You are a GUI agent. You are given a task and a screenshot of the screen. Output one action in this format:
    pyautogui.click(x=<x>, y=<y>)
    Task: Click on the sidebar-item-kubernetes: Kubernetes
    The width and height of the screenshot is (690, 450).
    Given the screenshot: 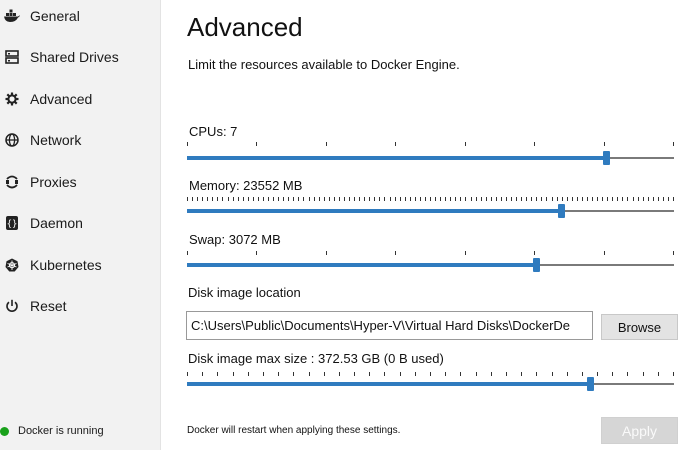 What is the action you would take?
    pyautogui.click(x=80, y=265)
    